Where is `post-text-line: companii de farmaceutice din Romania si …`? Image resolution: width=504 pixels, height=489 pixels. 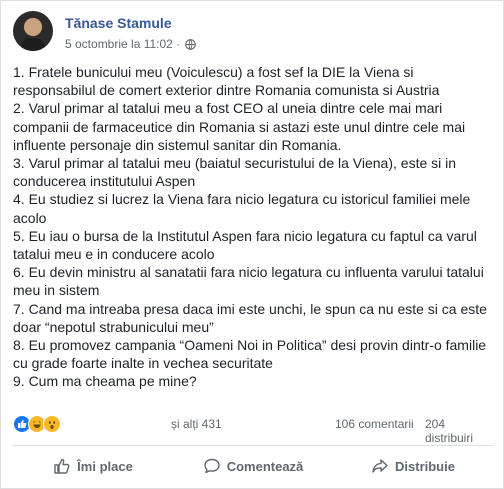
post-text-line: companii de farmaceutice din Romania si … is located at coordinates (239, 126).